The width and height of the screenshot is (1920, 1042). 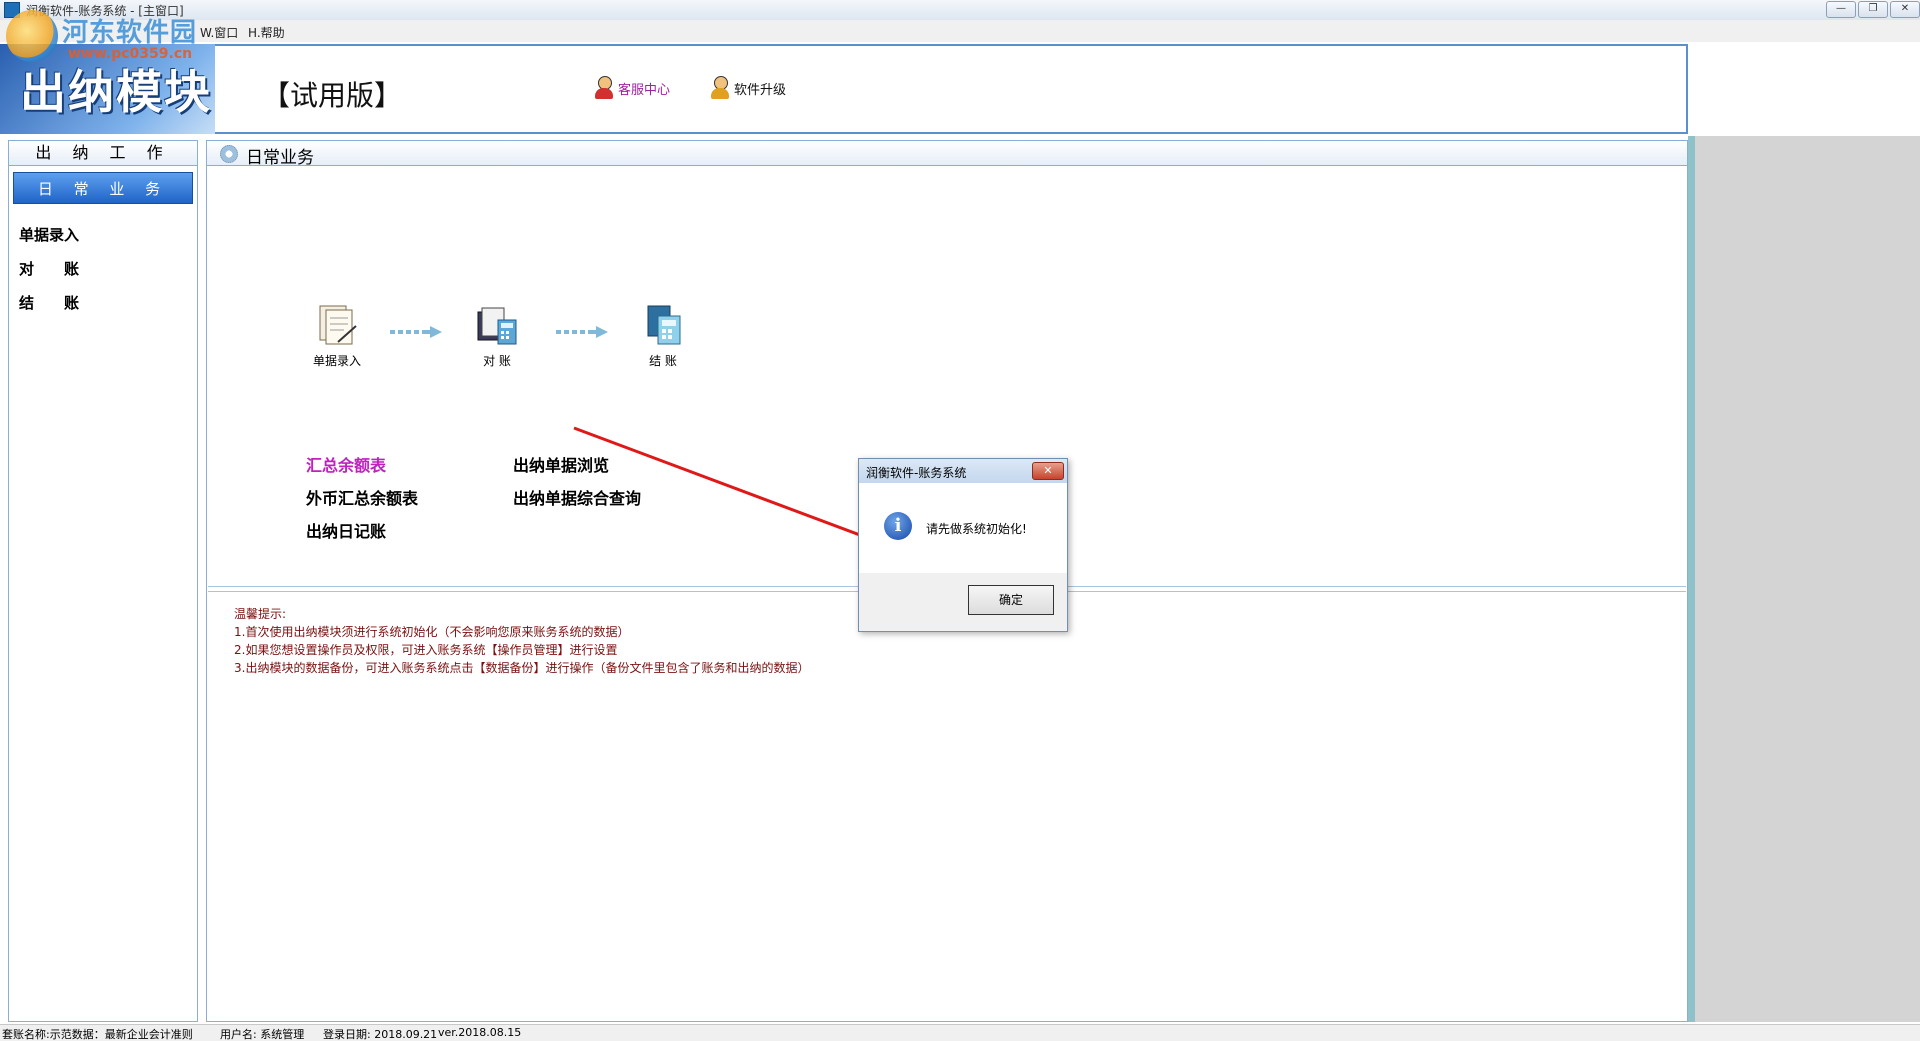 I want to click on link-cash-journal: 出纳日记账, so click(x=346, y=530).